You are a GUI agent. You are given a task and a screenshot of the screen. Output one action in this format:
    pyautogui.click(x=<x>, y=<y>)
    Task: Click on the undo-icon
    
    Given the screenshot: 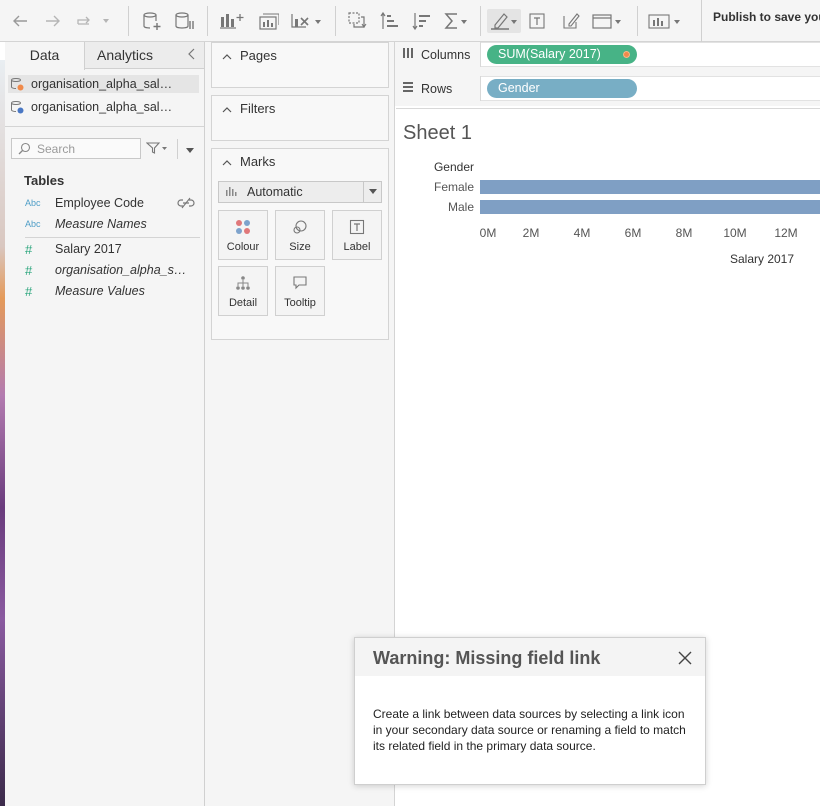 What is the action you would take?
    pyautogui.click(x=20, y=21)
    